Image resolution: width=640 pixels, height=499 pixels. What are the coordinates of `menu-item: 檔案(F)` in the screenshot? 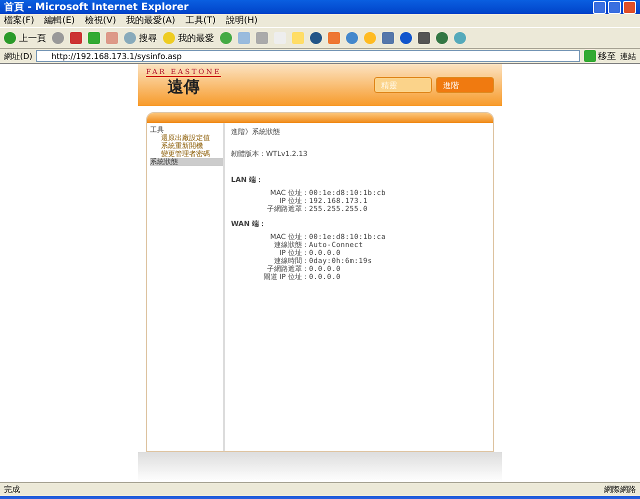 It's located at (19, 20).